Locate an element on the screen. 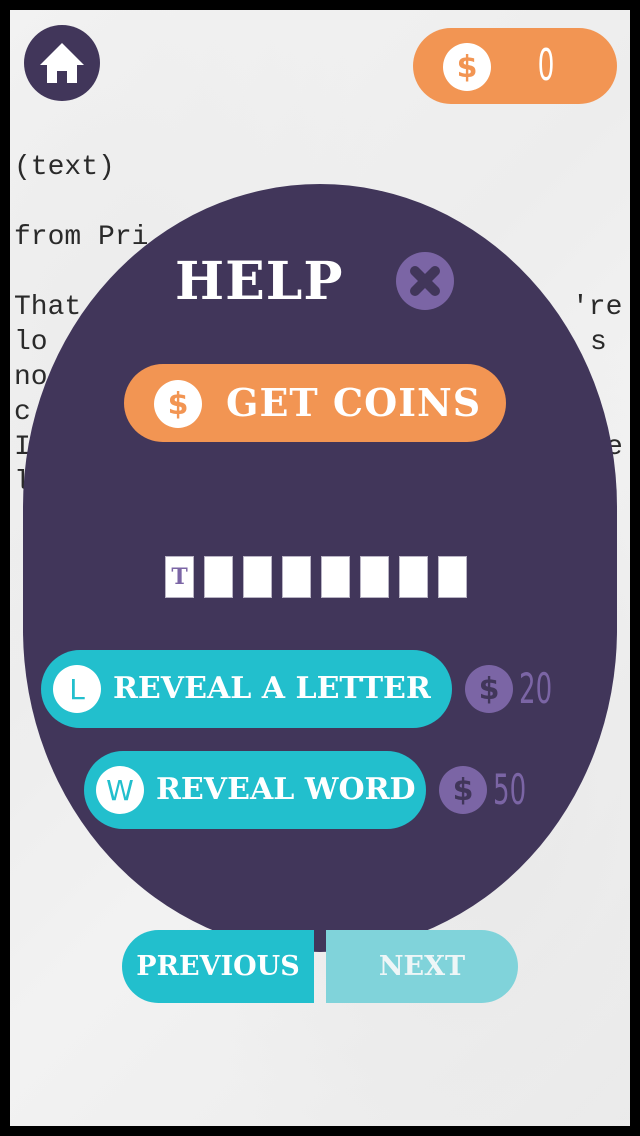 This screenshot has height=1136, width=640. previous-button: PREVIOUS is located at coordinates (218, 966).